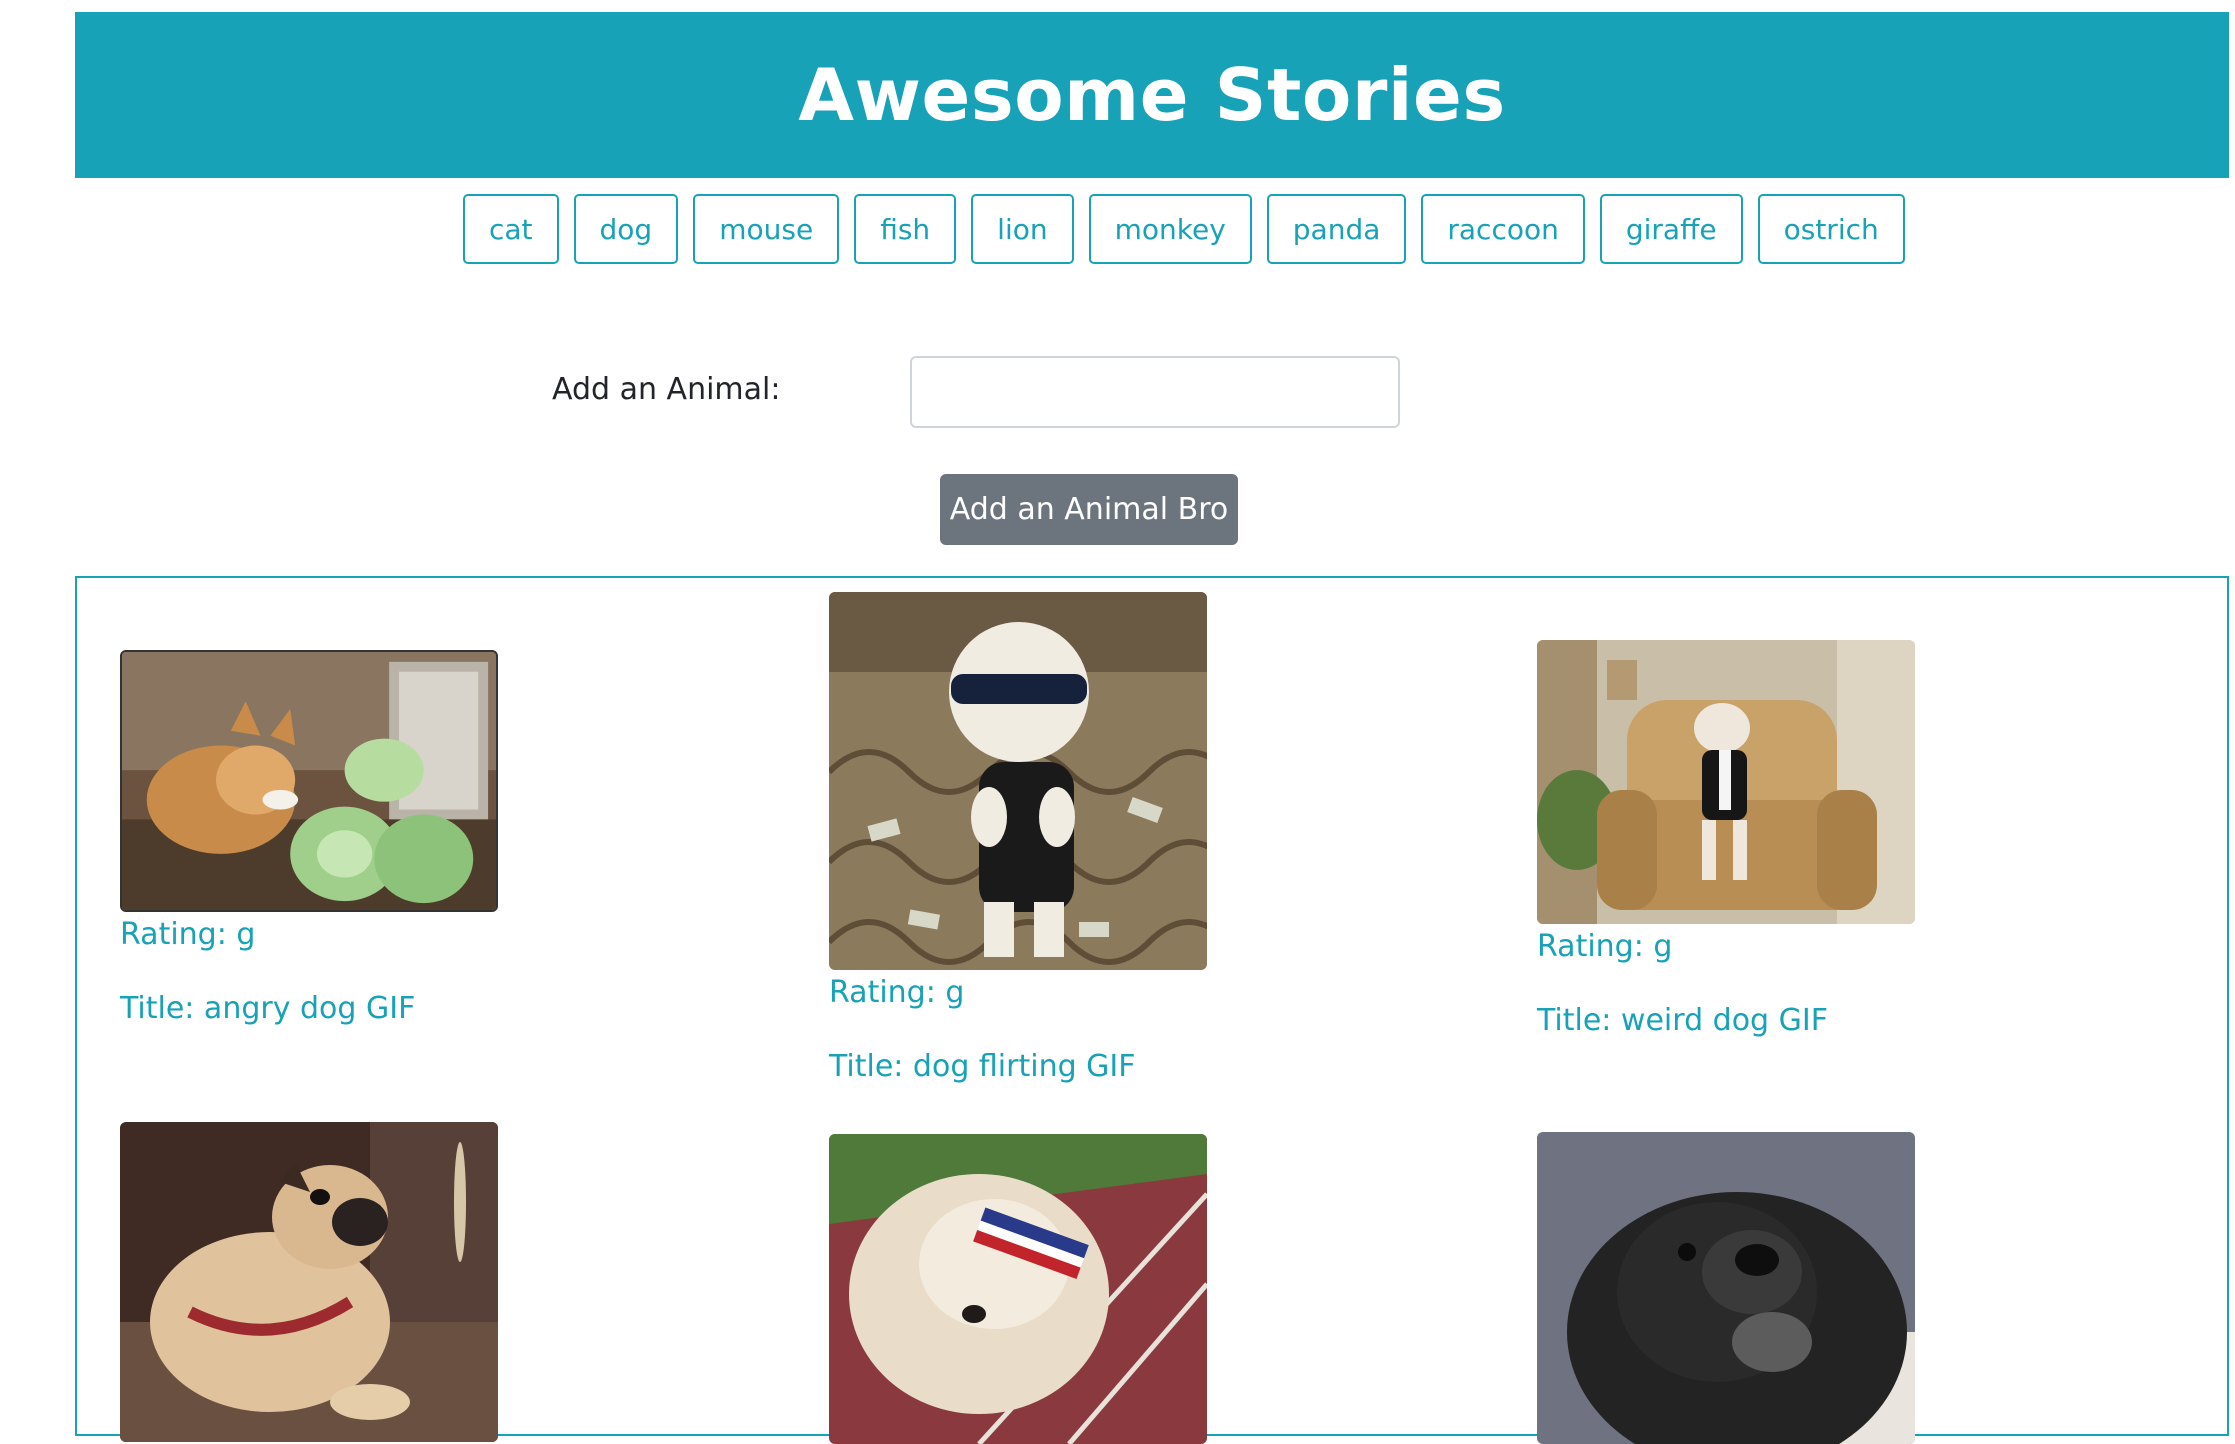 This screenshot has height=1444, width=2235. What do you see at coordinates (1022, 229) in the screenshot?
I see `animal-button-lion: lion` at bounding box center [1022, 229].